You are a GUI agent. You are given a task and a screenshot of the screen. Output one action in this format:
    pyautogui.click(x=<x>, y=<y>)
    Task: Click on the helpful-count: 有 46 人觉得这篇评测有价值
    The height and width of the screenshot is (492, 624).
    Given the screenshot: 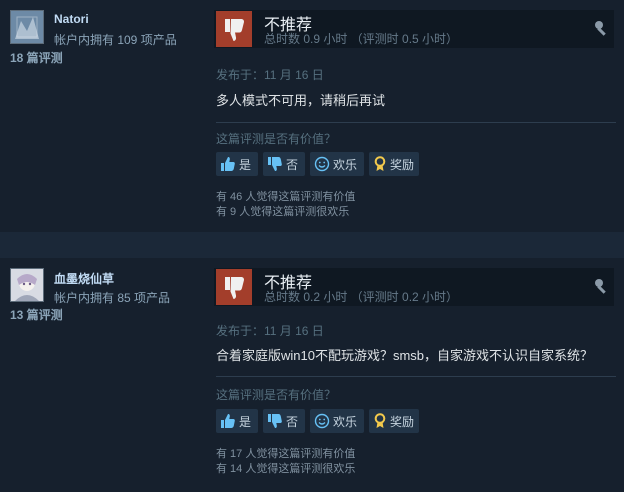 What is the action you would take?
    pyautogui.click(x=286, y=197)
    